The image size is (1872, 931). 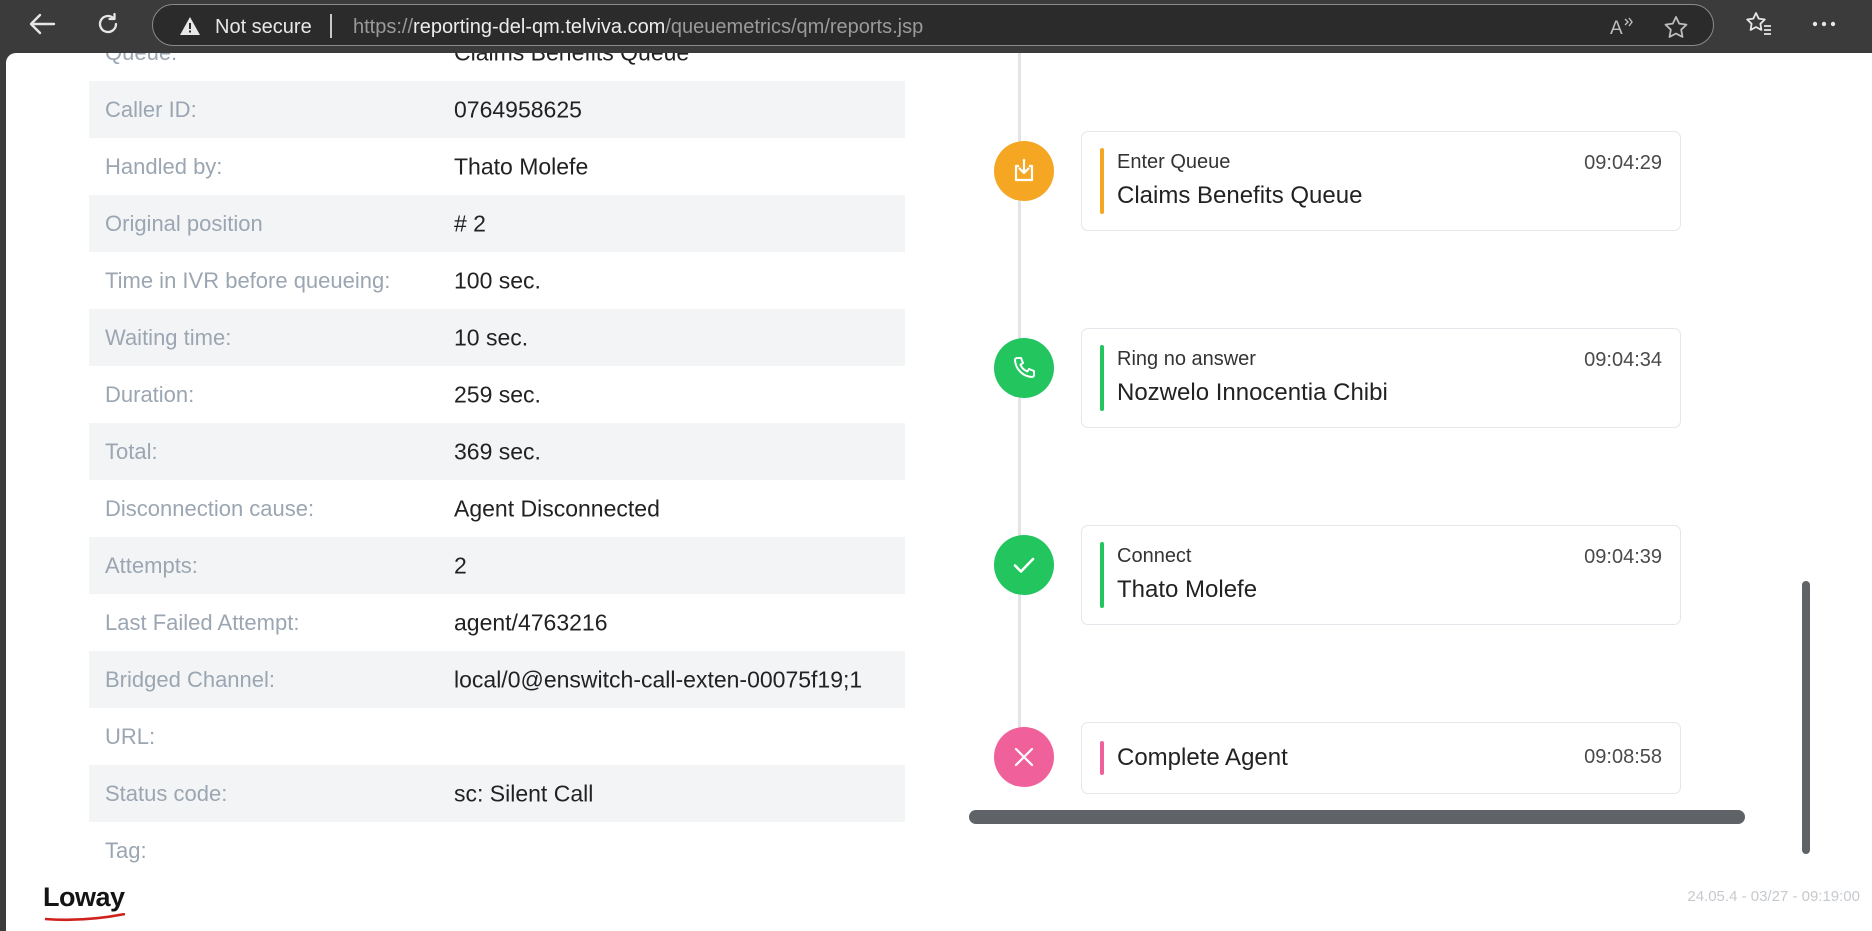 I want to click on more-dots-icon, so click(x=1824, y=24).